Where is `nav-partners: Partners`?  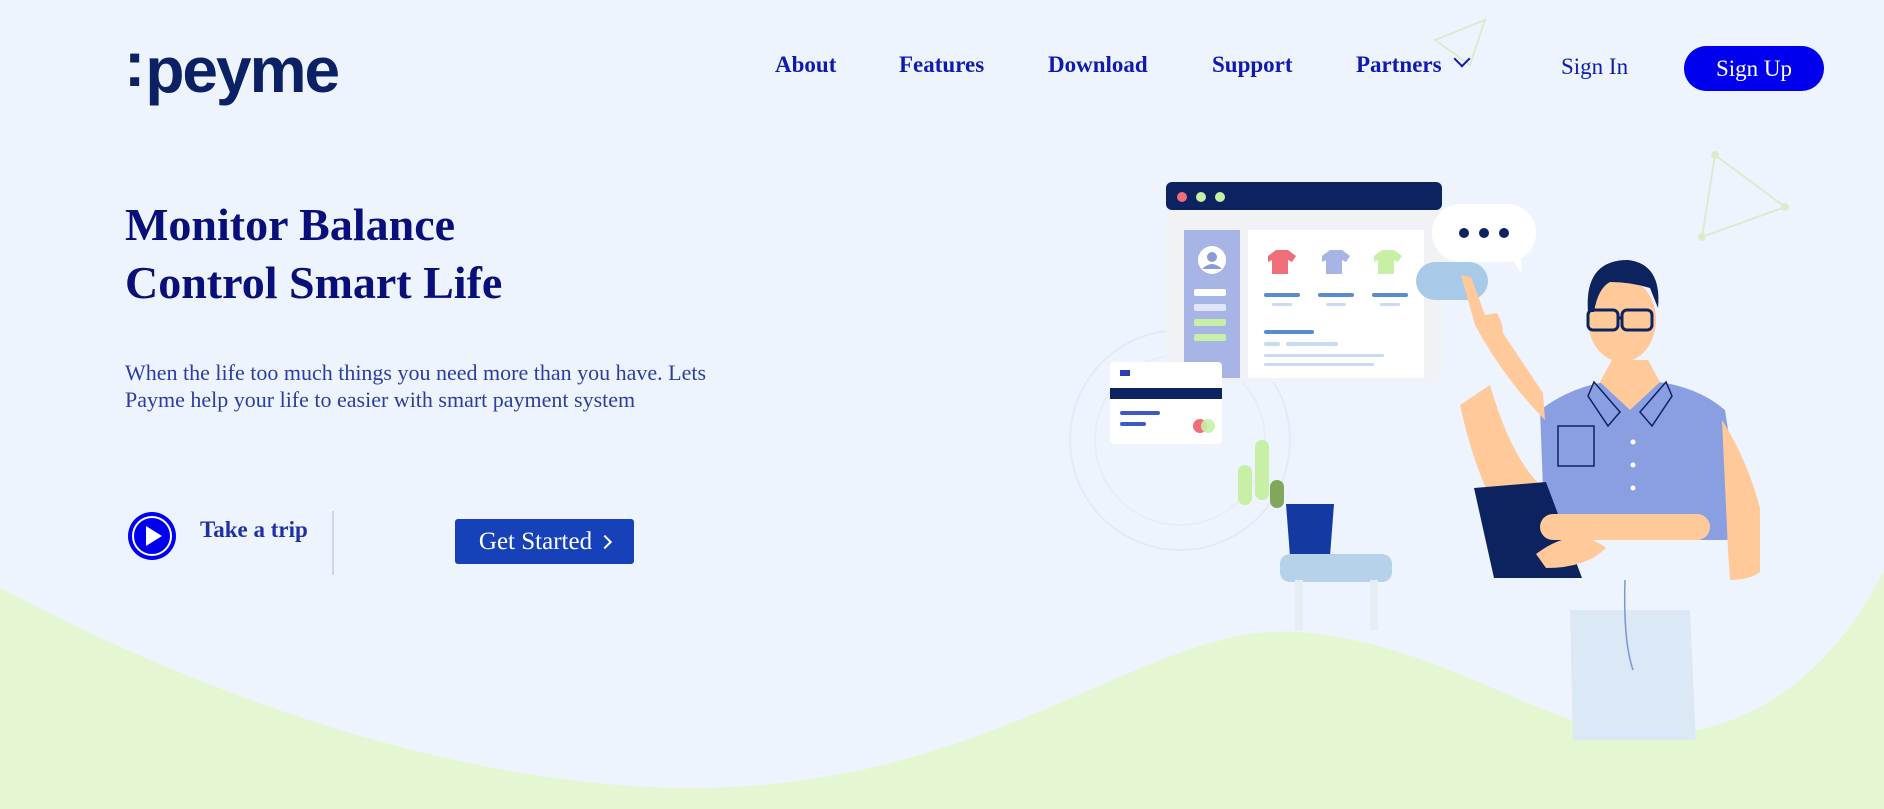
nav-partners: Partners is located at coordinates (1413, 64).